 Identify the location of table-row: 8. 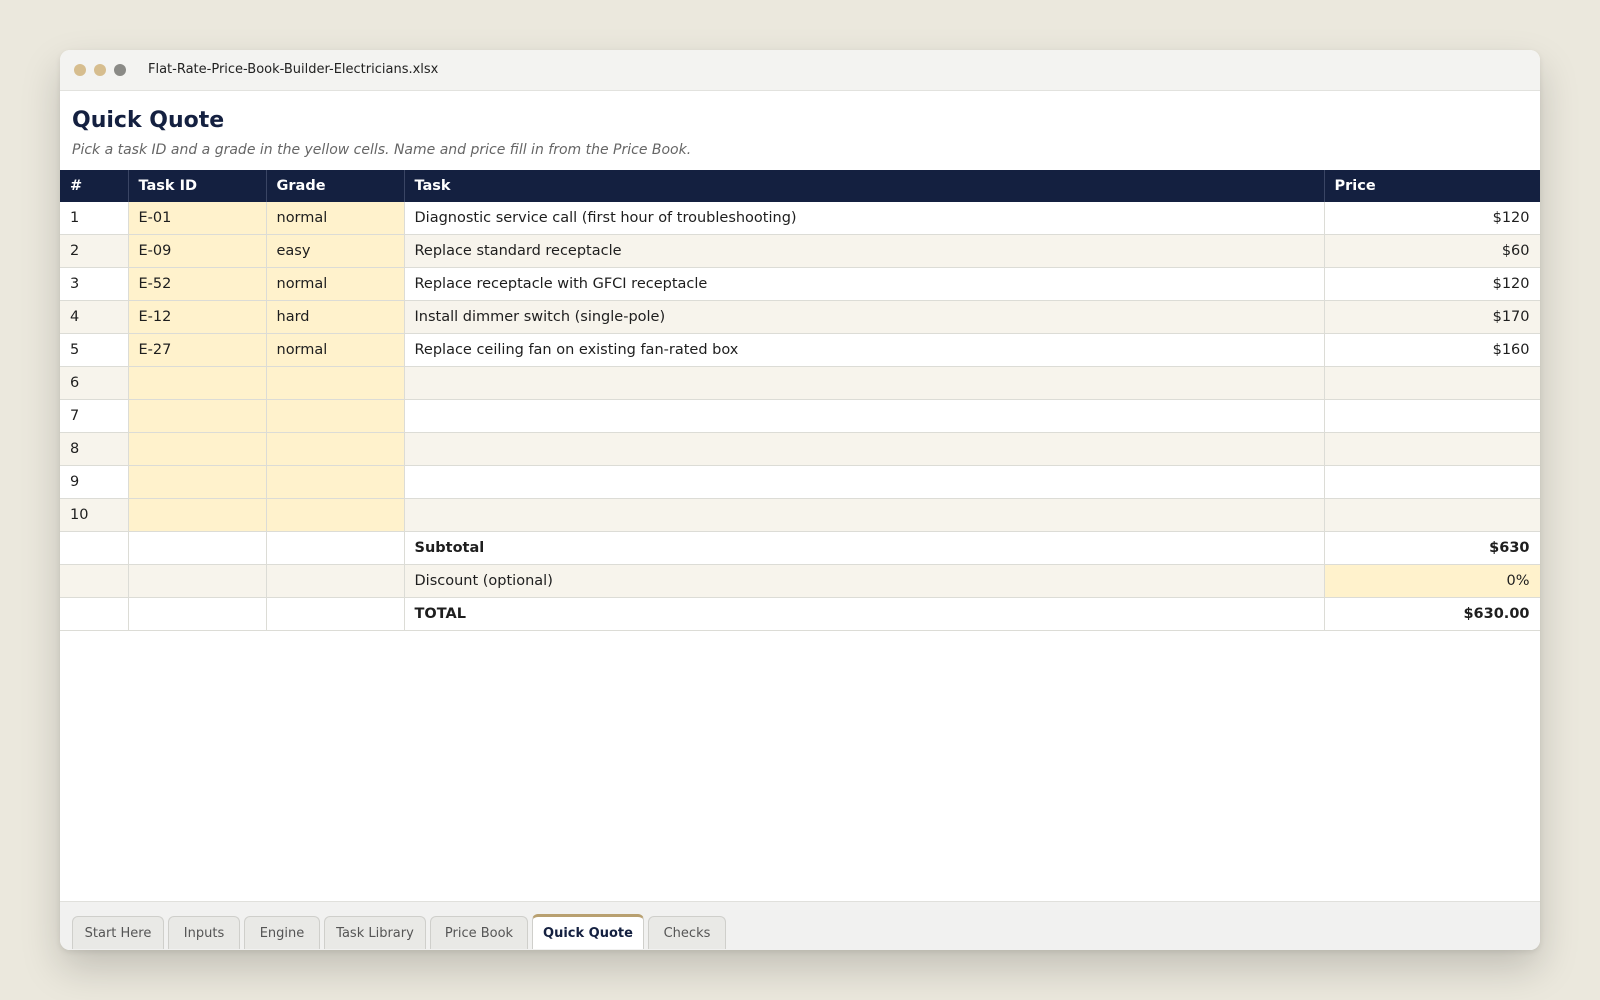
(800, 449).